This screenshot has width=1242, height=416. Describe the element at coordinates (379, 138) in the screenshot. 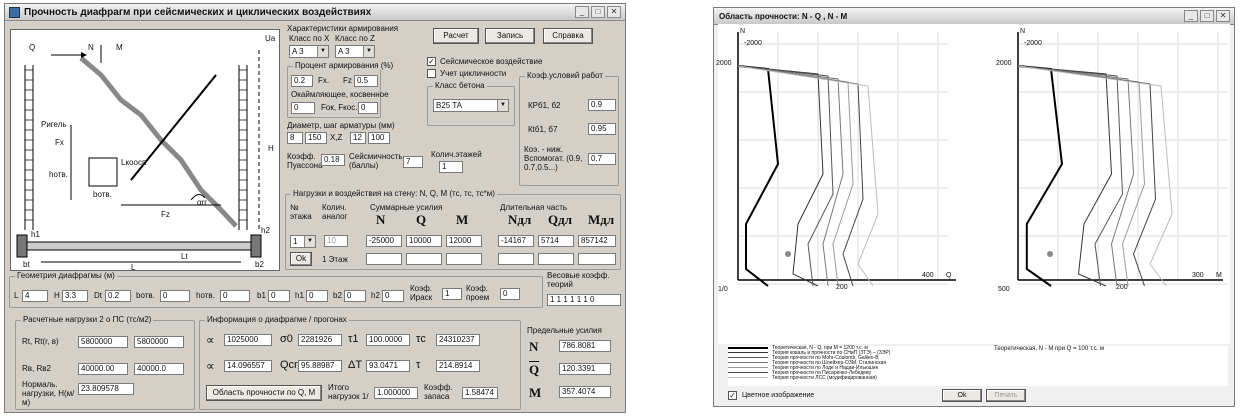

I see `step-z-input: 100` at that location.